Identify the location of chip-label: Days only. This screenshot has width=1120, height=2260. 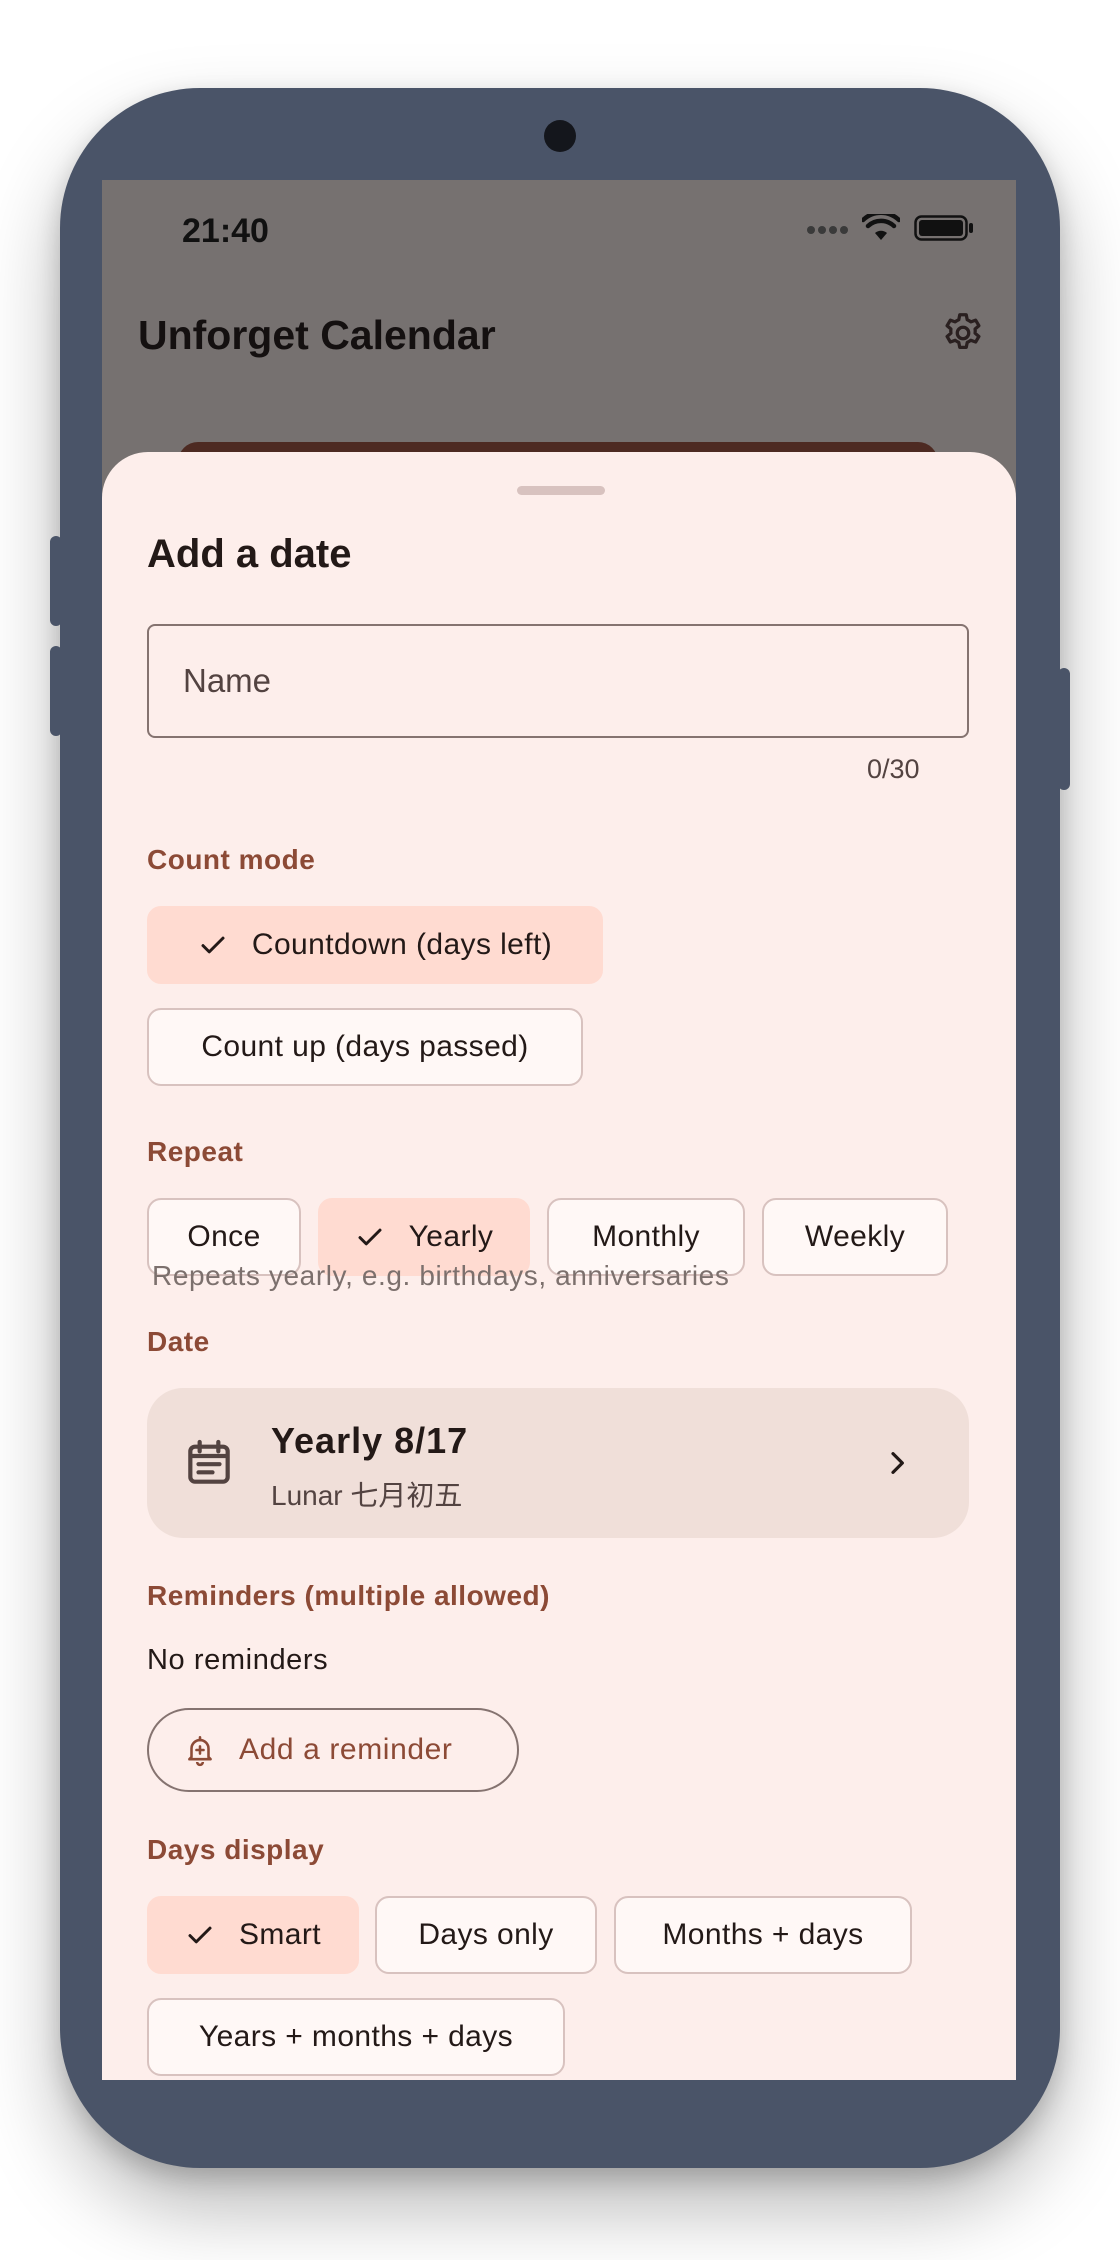
(486, 1934).